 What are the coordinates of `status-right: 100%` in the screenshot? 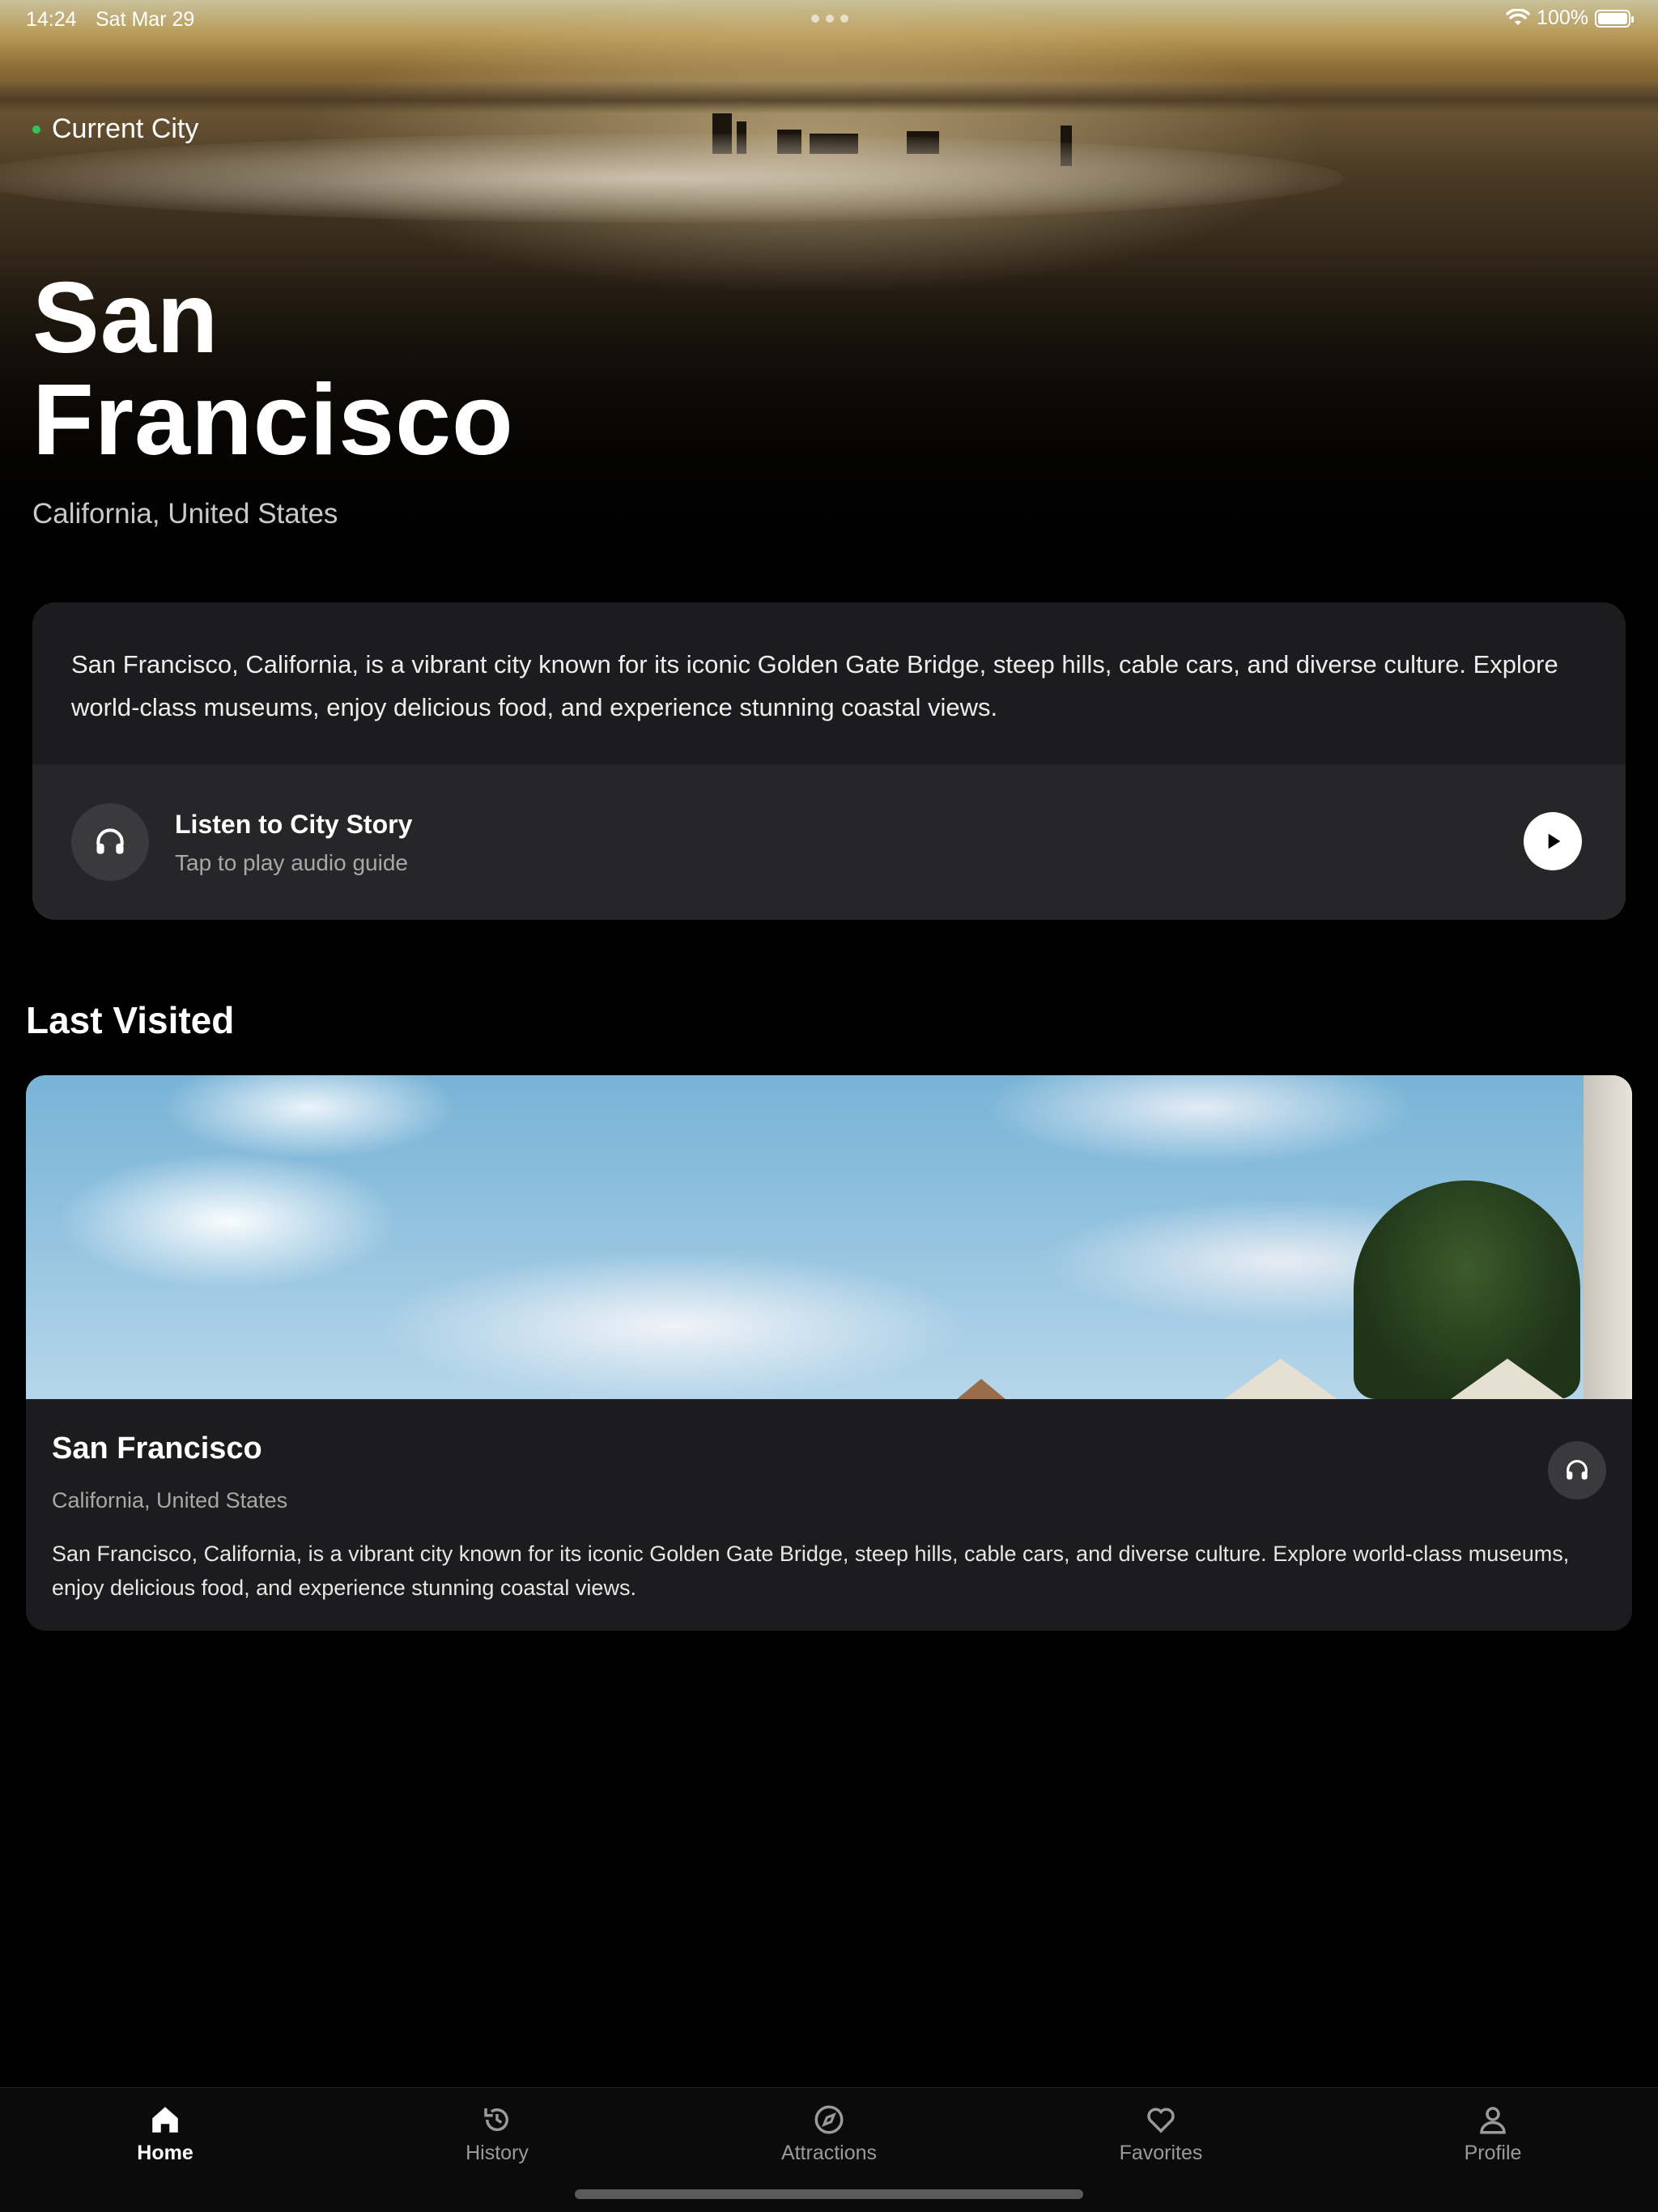 It's located at (1570, 18).